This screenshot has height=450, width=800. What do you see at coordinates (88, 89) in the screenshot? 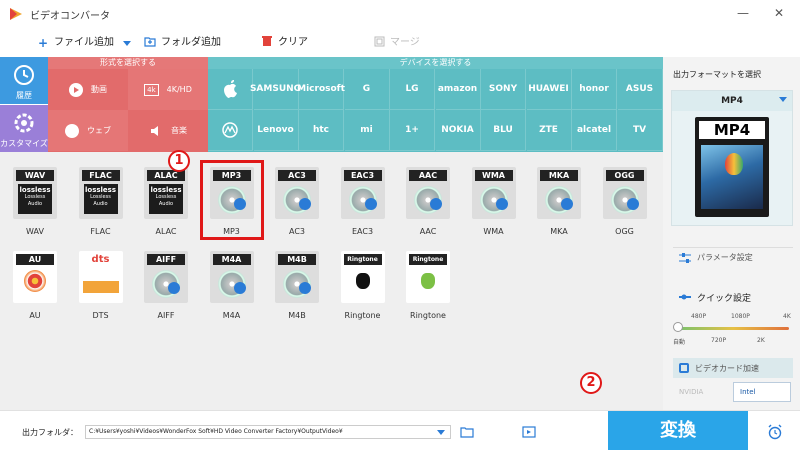
I see `video-format-tile: 動画` at bounding box center [88, 89].